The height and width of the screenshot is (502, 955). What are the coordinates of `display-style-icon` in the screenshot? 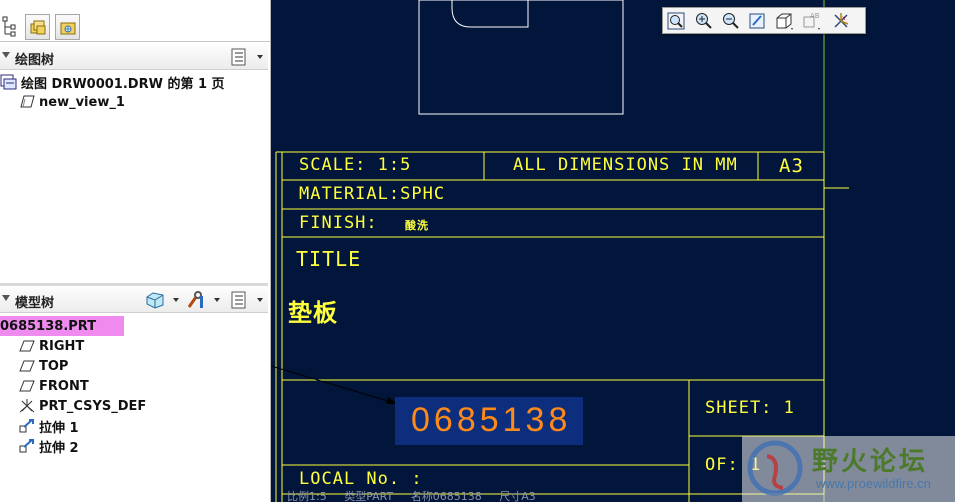 It's located at (784, 21).